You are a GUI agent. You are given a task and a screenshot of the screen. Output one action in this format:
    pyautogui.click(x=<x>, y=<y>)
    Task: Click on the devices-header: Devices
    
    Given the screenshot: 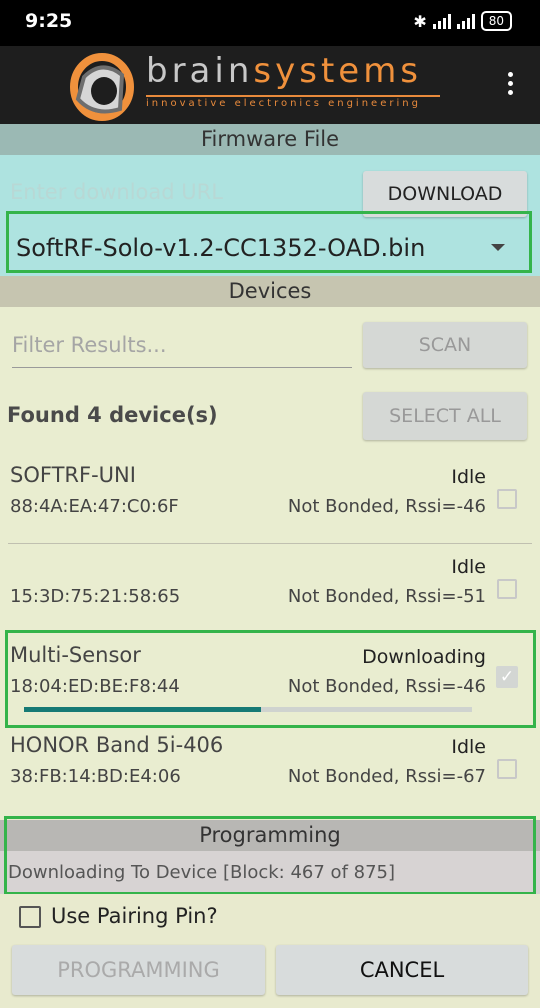 What is the action you would take?
    pyautogui.click(x=270, y=291)
    